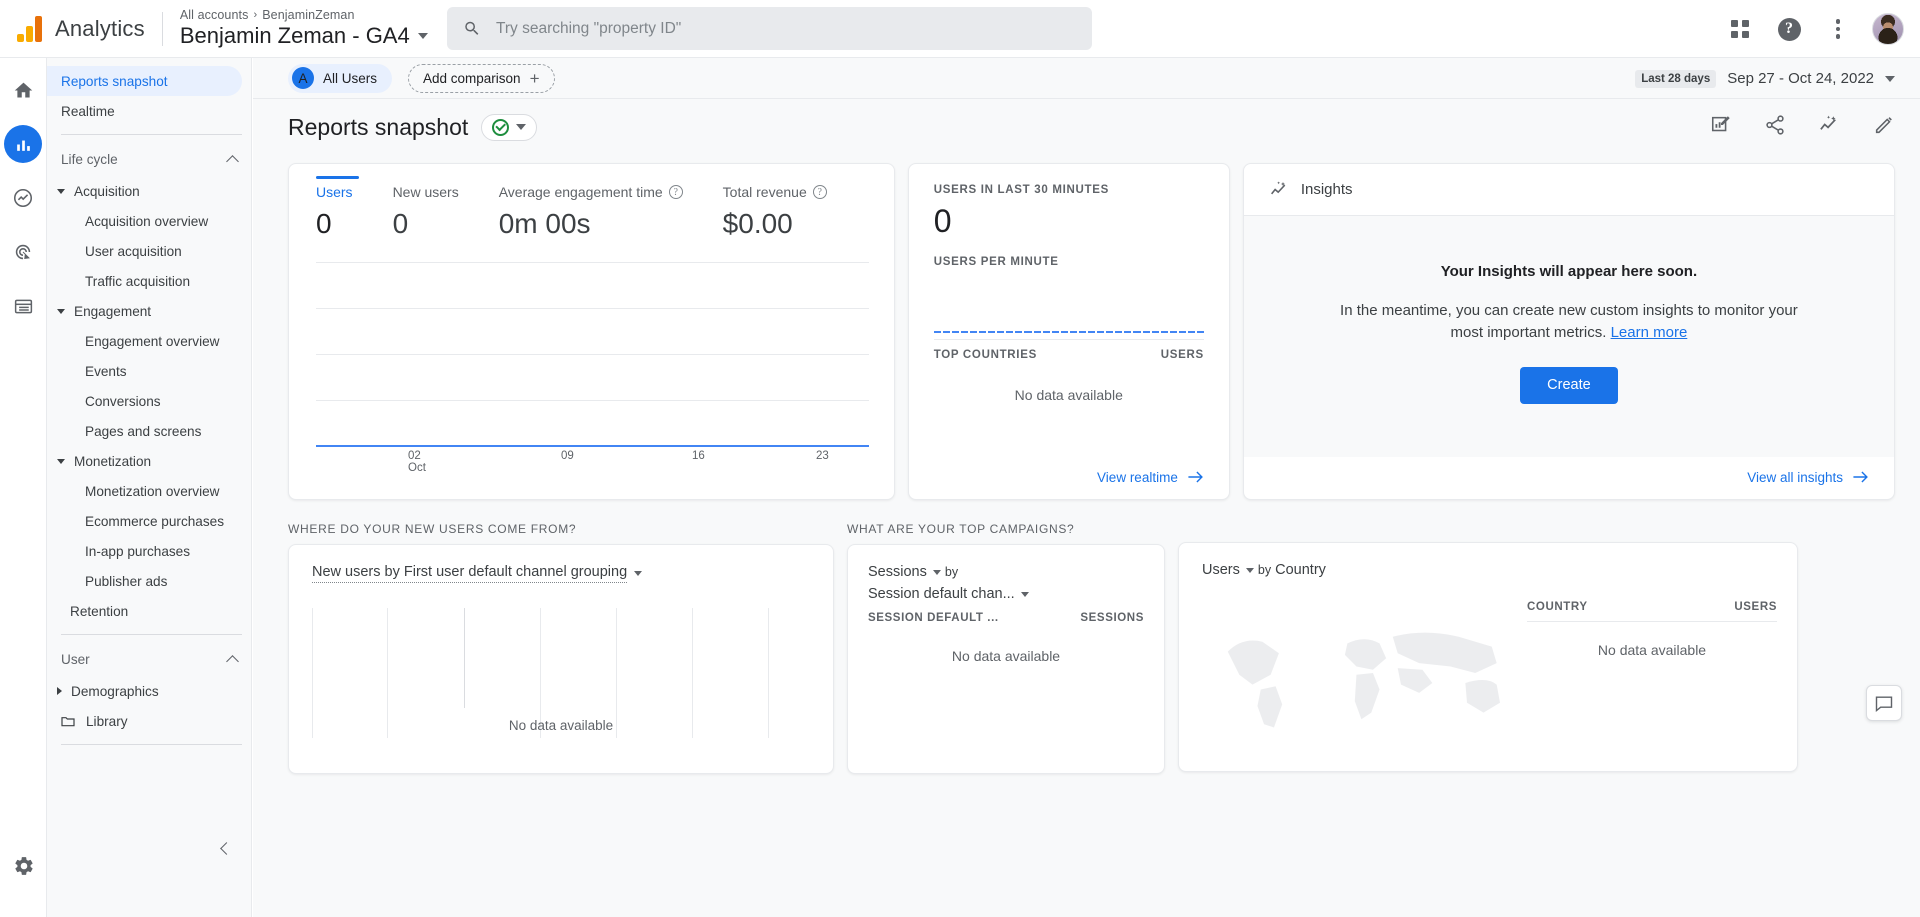 This screenshot has height=917, width=1920. What do you see at coordinates (59, 691) in the screenshot?
I see `triangle-right-icon` at bounding box center [59, 691].